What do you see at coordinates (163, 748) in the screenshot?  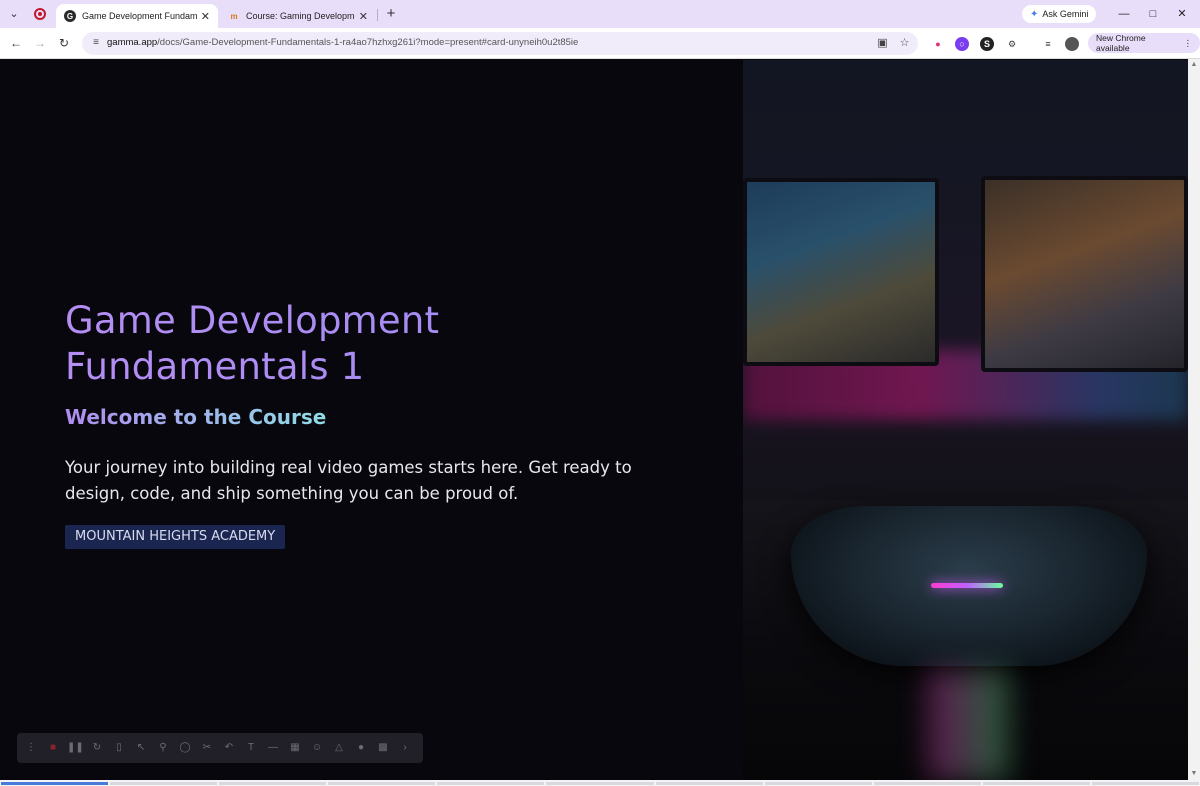 I see `zoom-icon: ⚲` at bounding box center [163, 748].